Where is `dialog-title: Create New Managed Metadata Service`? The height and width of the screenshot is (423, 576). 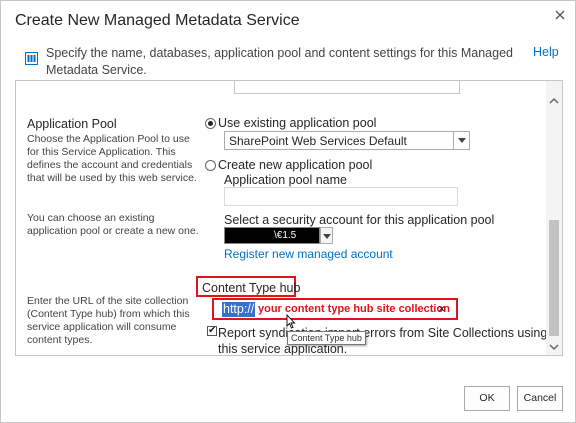
dialog-title: Create New Managed Metadata Service is located at coordinates (157, 20).